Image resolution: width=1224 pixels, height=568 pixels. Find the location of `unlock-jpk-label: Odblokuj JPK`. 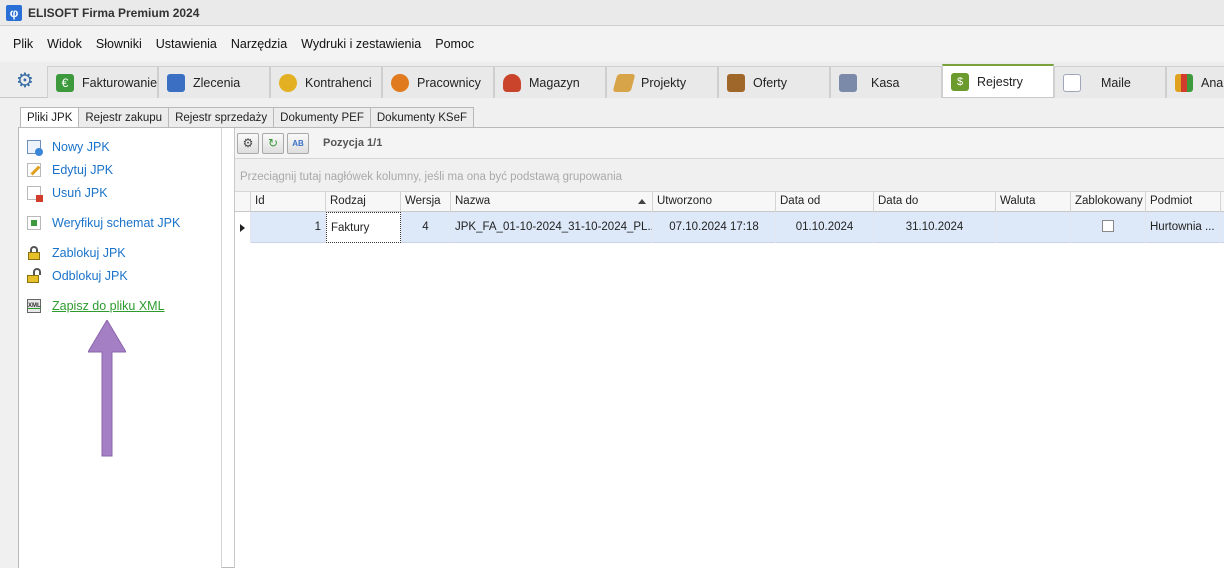

unlock-jpk-label: Odblokuj JPK is located at coordinates (90, 276).